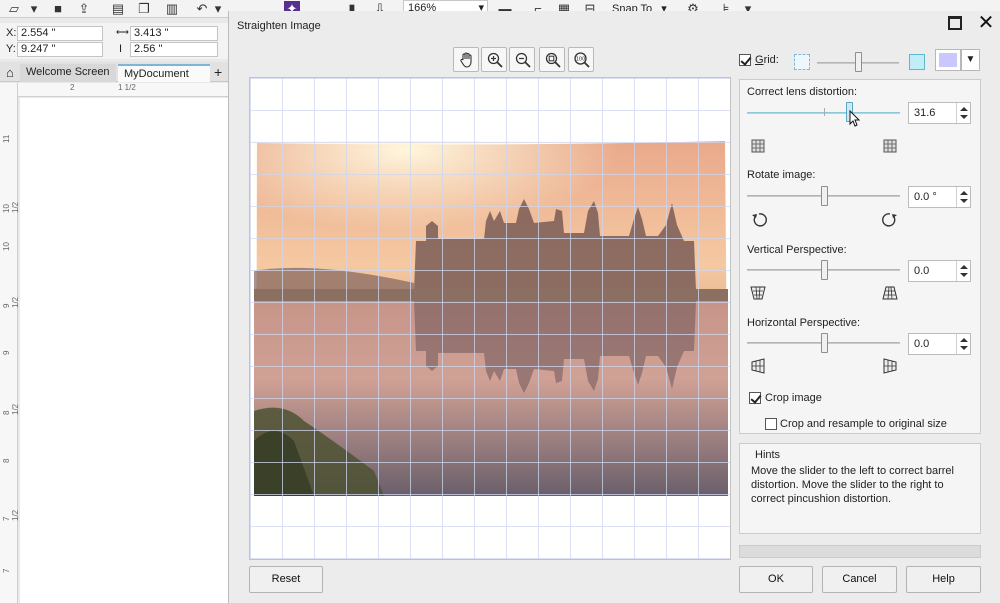  What do you see at coordinates (890, 366) in the screenshot?
I see `horizontal-perspective-right-icon` at bounding box center [890, 366].